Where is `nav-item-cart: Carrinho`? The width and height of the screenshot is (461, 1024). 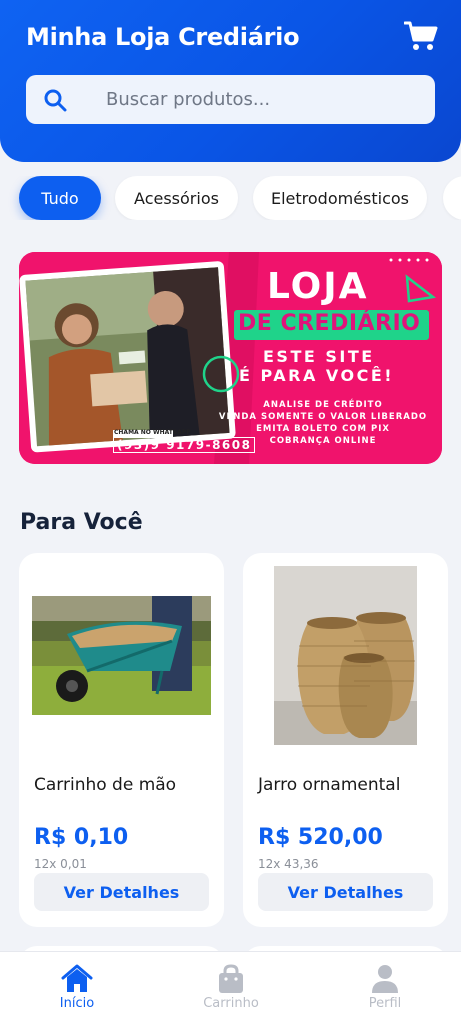
nav-item-cart: Carrinho is located at coordinates (231, 988).